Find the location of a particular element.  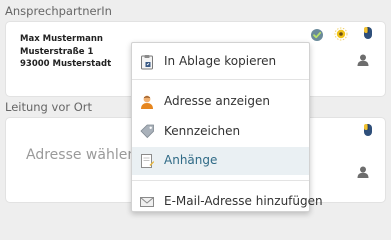

menu-item-label: Adresse anzeigen is located at coordinates (217, 101).